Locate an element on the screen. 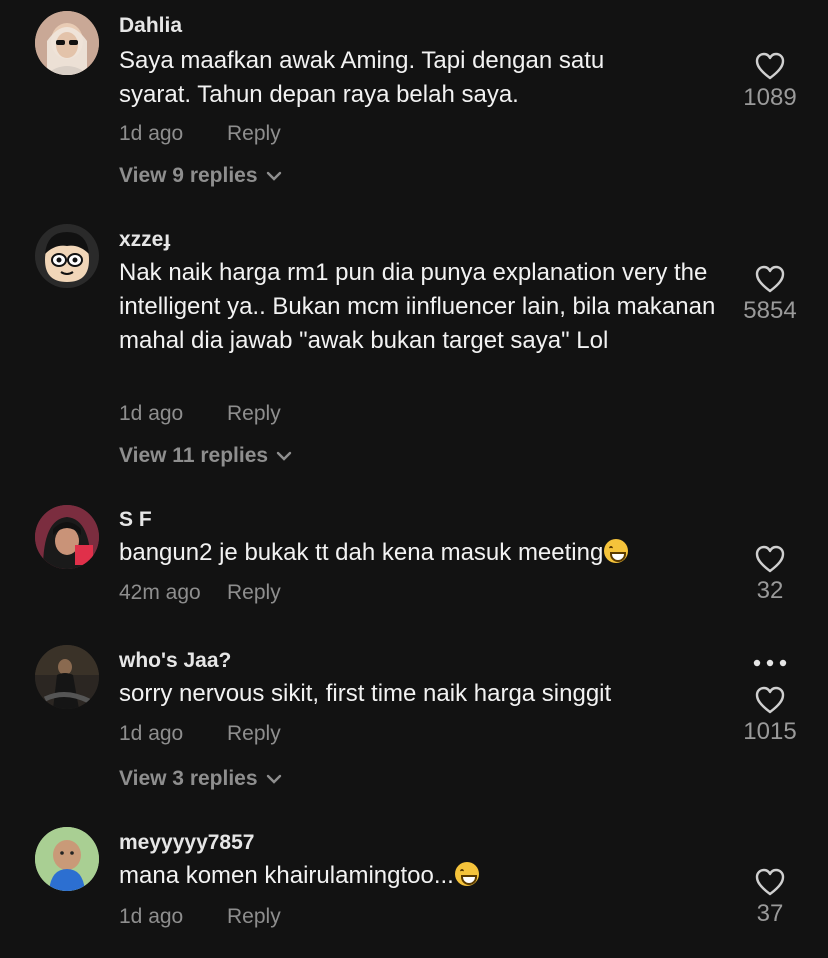 This screenshot has height=958, width=828. like-count: 32 is located at coordinates (770, 590).